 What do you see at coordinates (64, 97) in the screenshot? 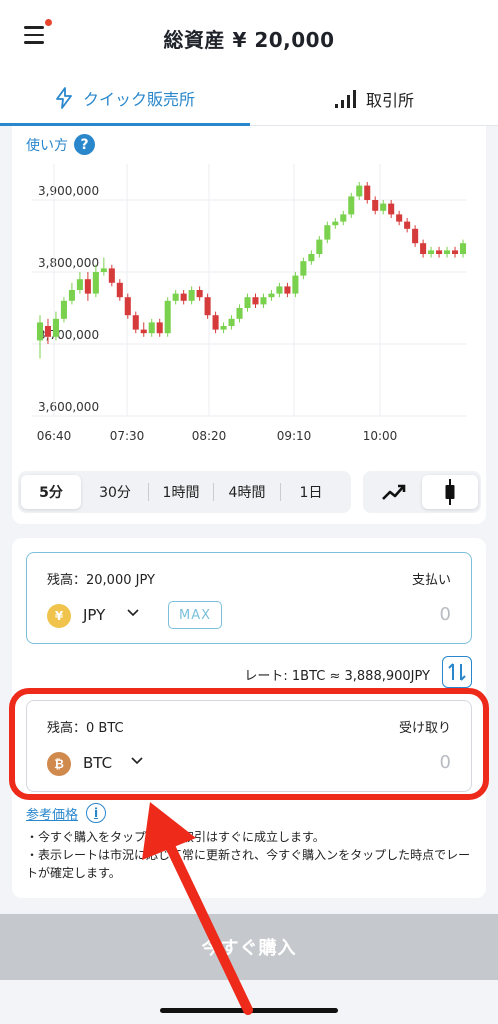
I see `lightning-icon` at bounding box center [64, 97].